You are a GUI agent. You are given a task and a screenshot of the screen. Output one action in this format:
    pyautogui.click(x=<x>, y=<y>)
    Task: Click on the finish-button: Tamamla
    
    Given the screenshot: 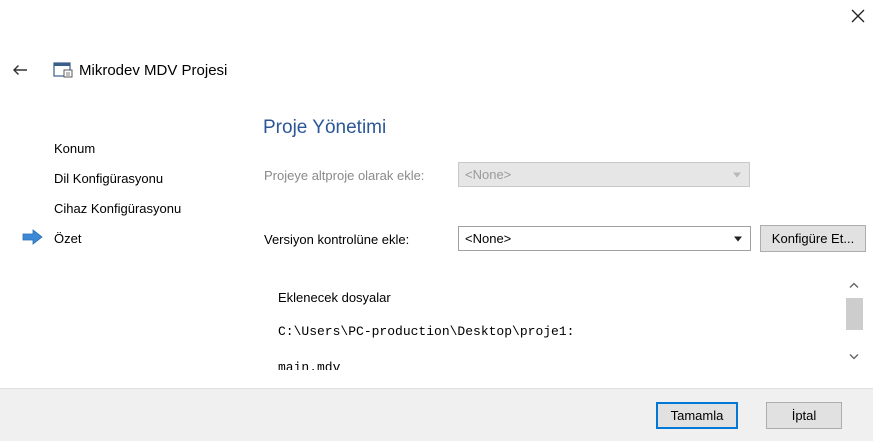 What is the action you would take?
    pyautogui.click(x=697, y=415)
    